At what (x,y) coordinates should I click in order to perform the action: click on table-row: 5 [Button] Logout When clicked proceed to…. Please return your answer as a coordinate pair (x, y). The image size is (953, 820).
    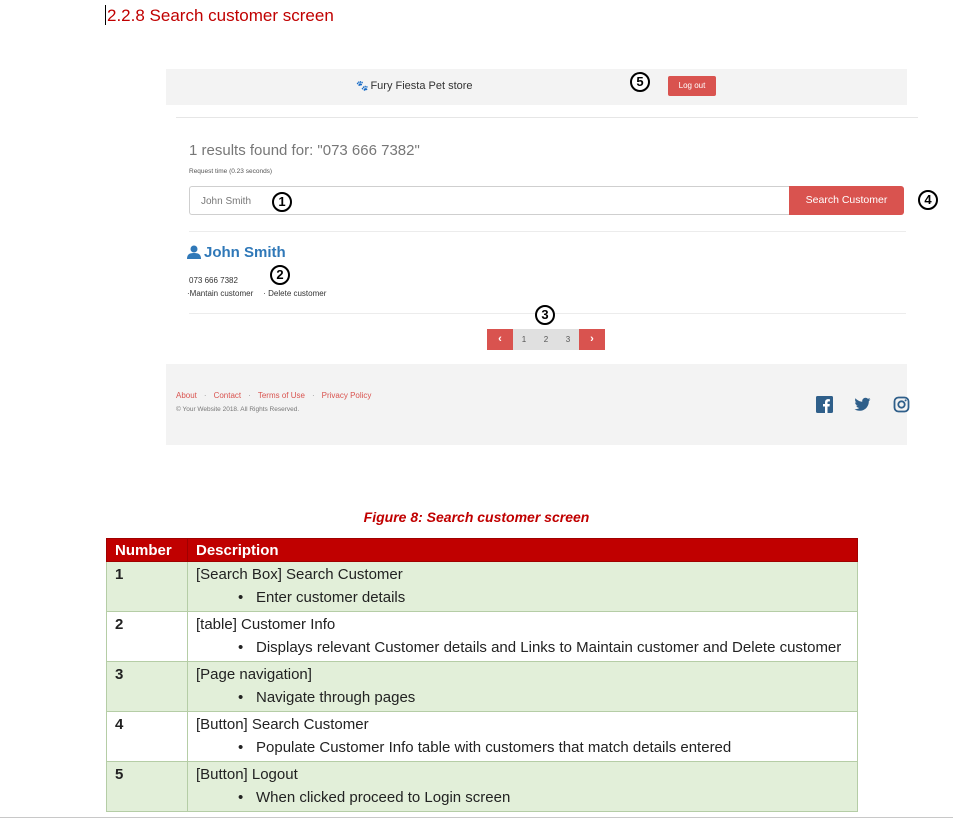
    Looking at the image, I should click on (482, 786).